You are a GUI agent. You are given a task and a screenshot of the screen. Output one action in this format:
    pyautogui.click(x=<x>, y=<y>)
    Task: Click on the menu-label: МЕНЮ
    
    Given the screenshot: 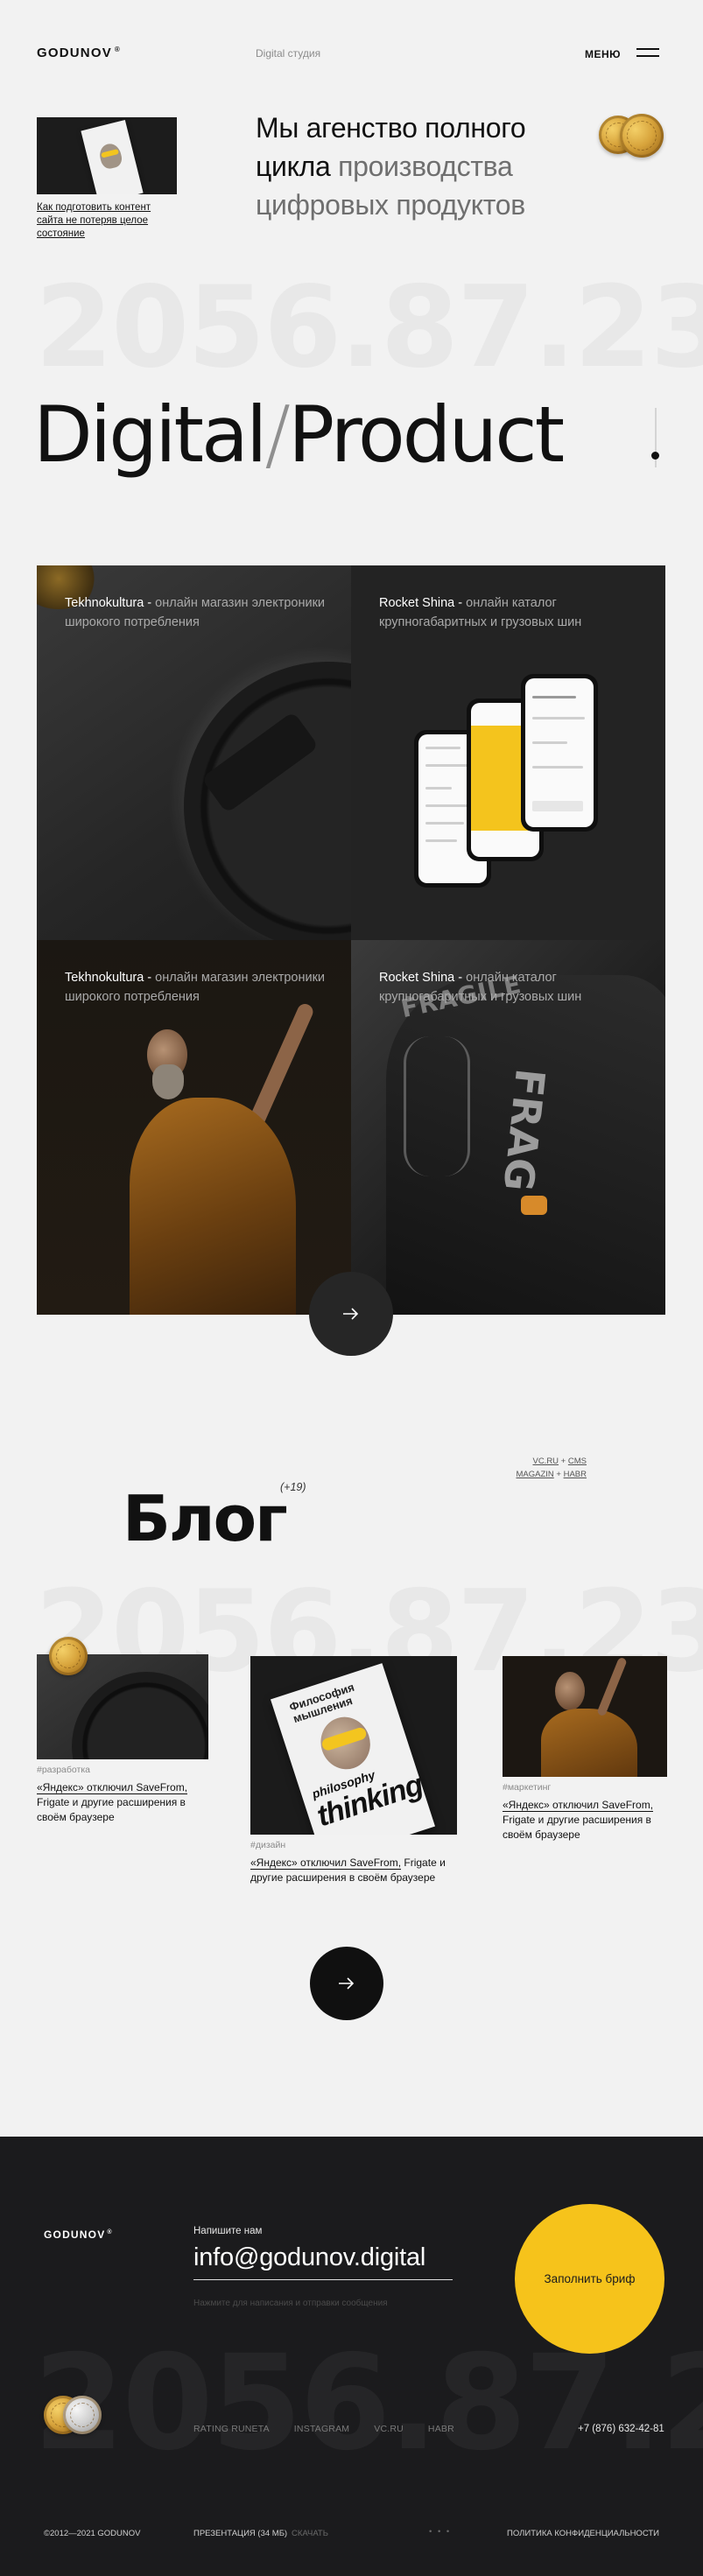 What is the action you would take?
    pyautogui.click(x=603, y=54)
    